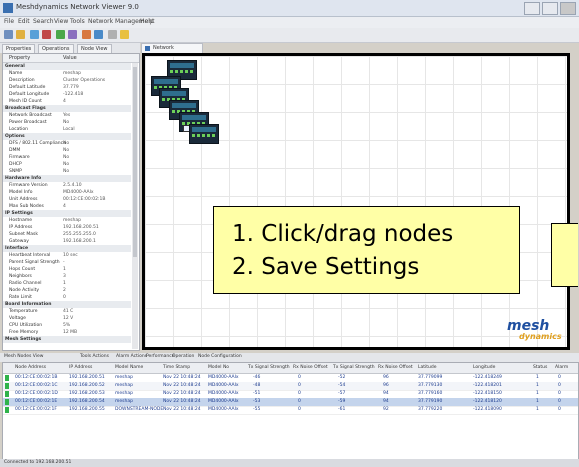 The height and width of the screenshot is (467, 579). What do you see at coordinates (67, 276) in the screenshot?
I see `property-row: Neighbors 3` at bounding box center [67, 276].